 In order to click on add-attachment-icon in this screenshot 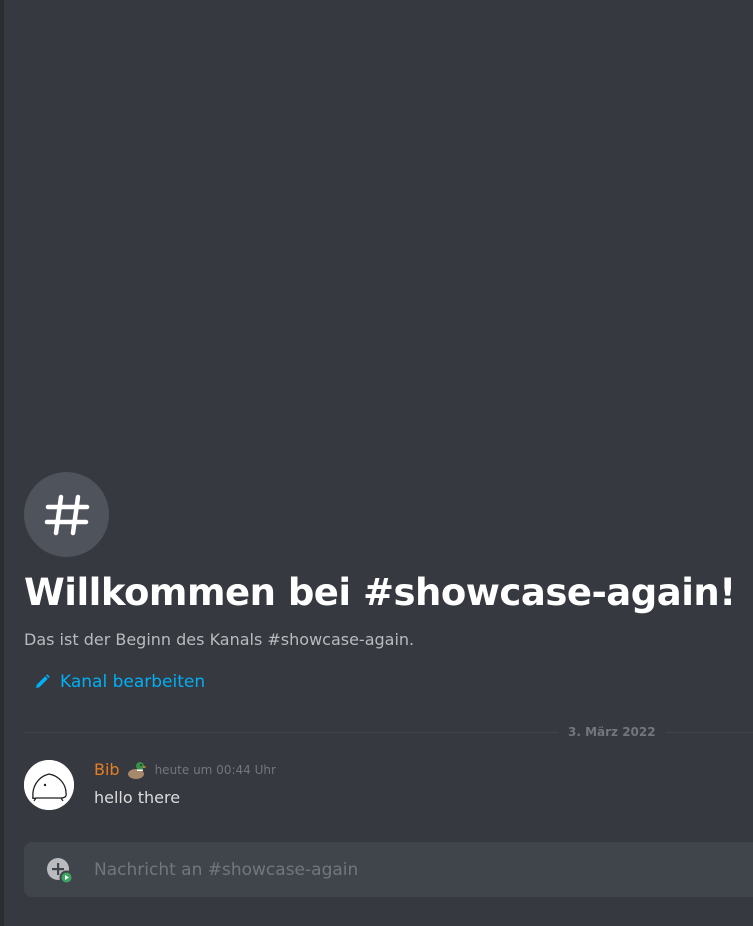, I will do `click(60, 871)`.